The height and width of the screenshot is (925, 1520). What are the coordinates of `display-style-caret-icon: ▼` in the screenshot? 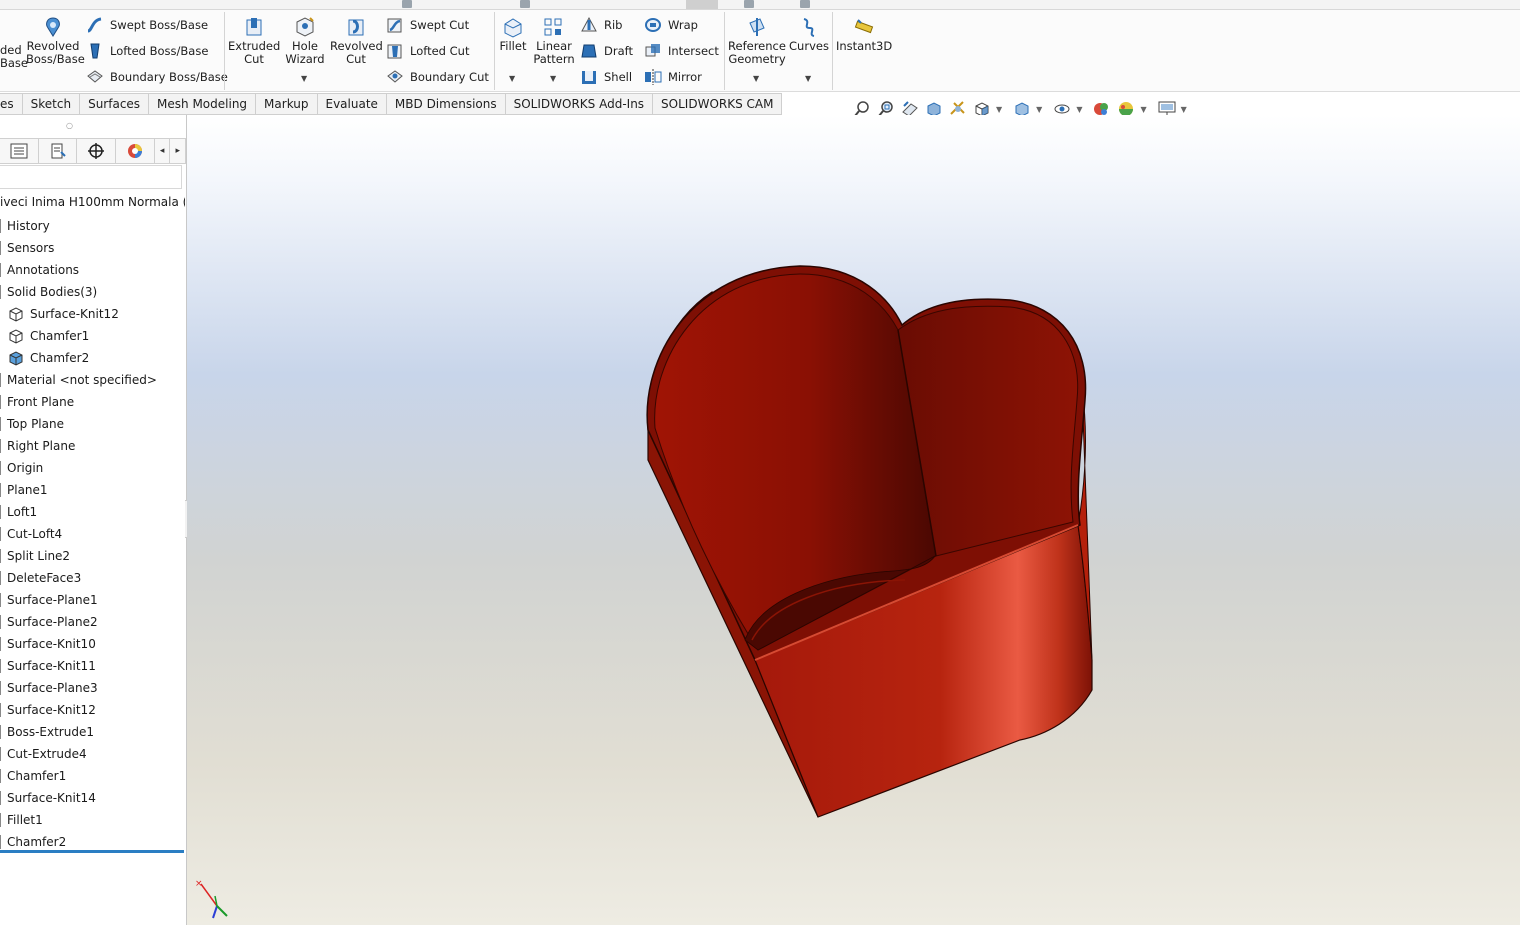 It's located at (1039, 109).